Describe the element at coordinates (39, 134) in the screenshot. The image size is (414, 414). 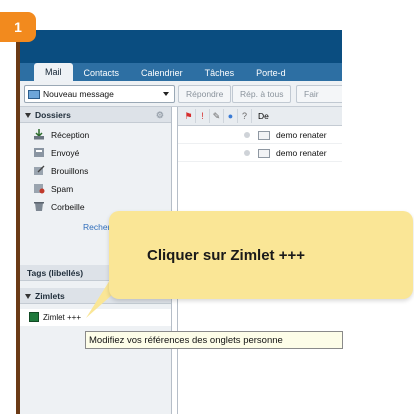
I see `inbox-icon` at that location.